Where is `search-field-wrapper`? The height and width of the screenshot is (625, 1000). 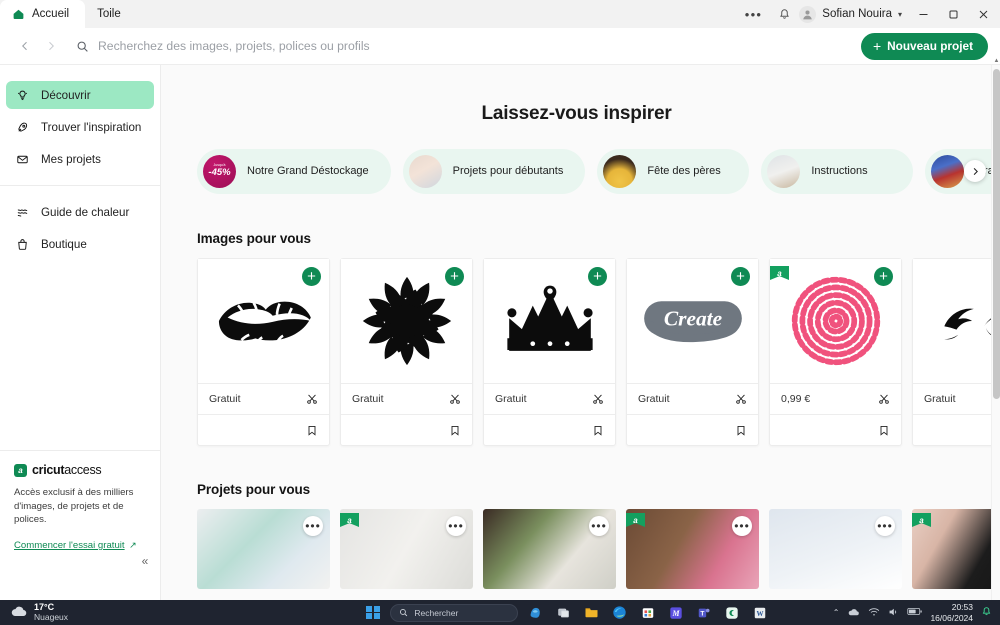 search-field-wrapper is located at coordinates (461, 46).